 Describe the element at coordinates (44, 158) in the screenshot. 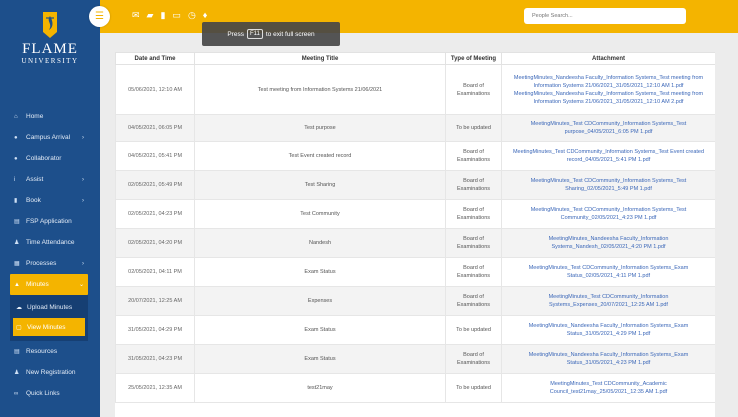

I see `sidebar-item-label: Collaborator` at that location.